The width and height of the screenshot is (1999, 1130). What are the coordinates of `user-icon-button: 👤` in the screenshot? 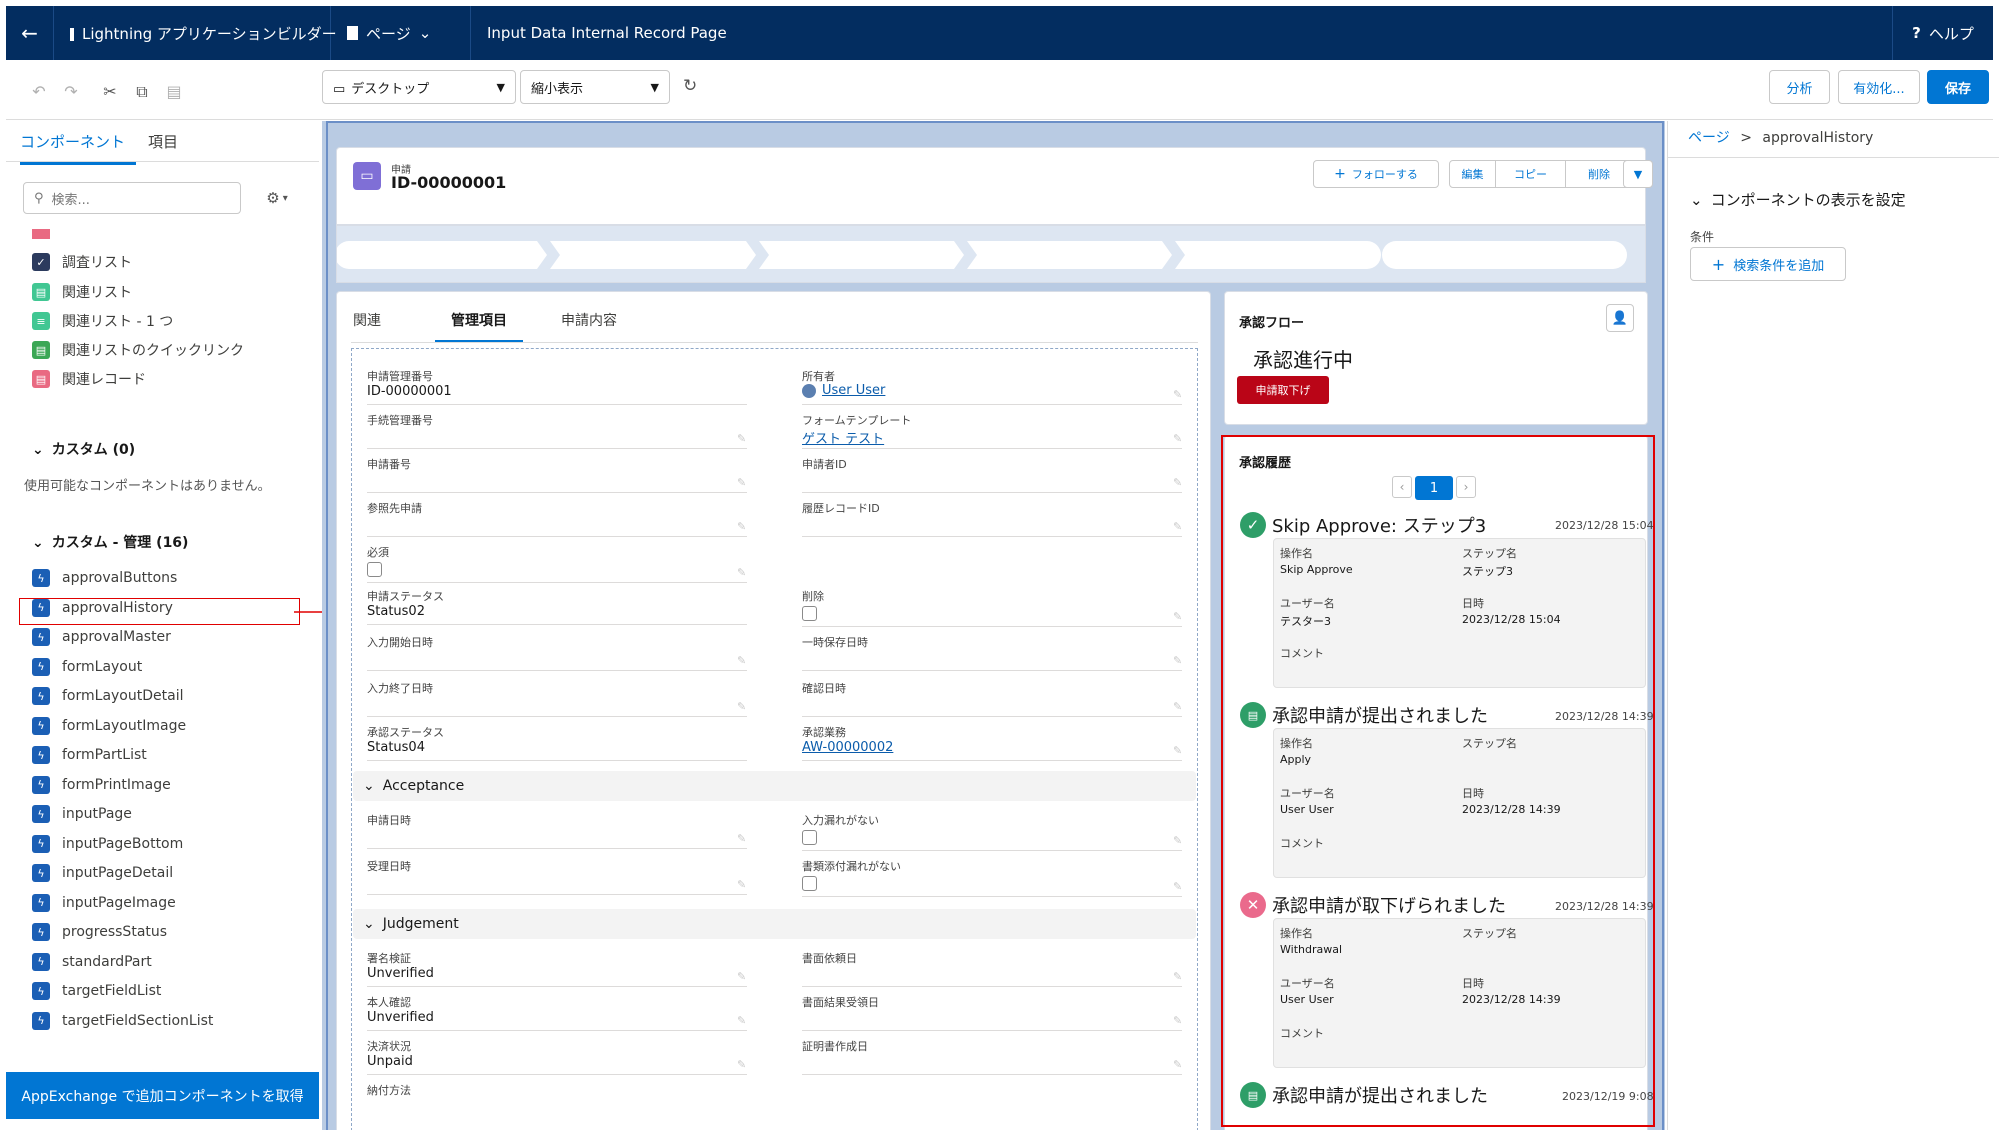 It's located at (1620, 318).